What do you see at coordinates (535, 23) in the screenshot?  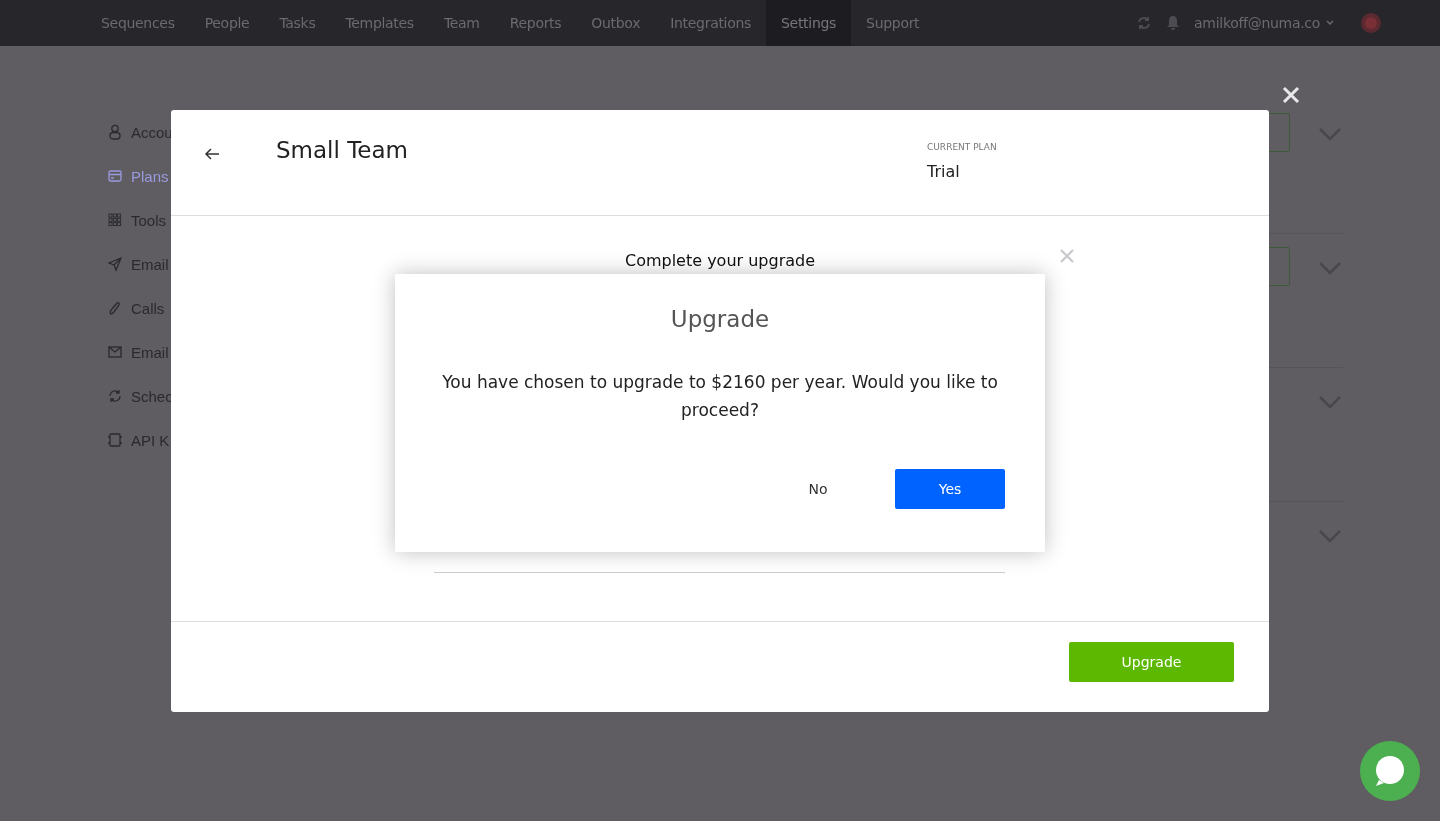 I see `nav-tab: Reports` at bounding box center [535, 23].